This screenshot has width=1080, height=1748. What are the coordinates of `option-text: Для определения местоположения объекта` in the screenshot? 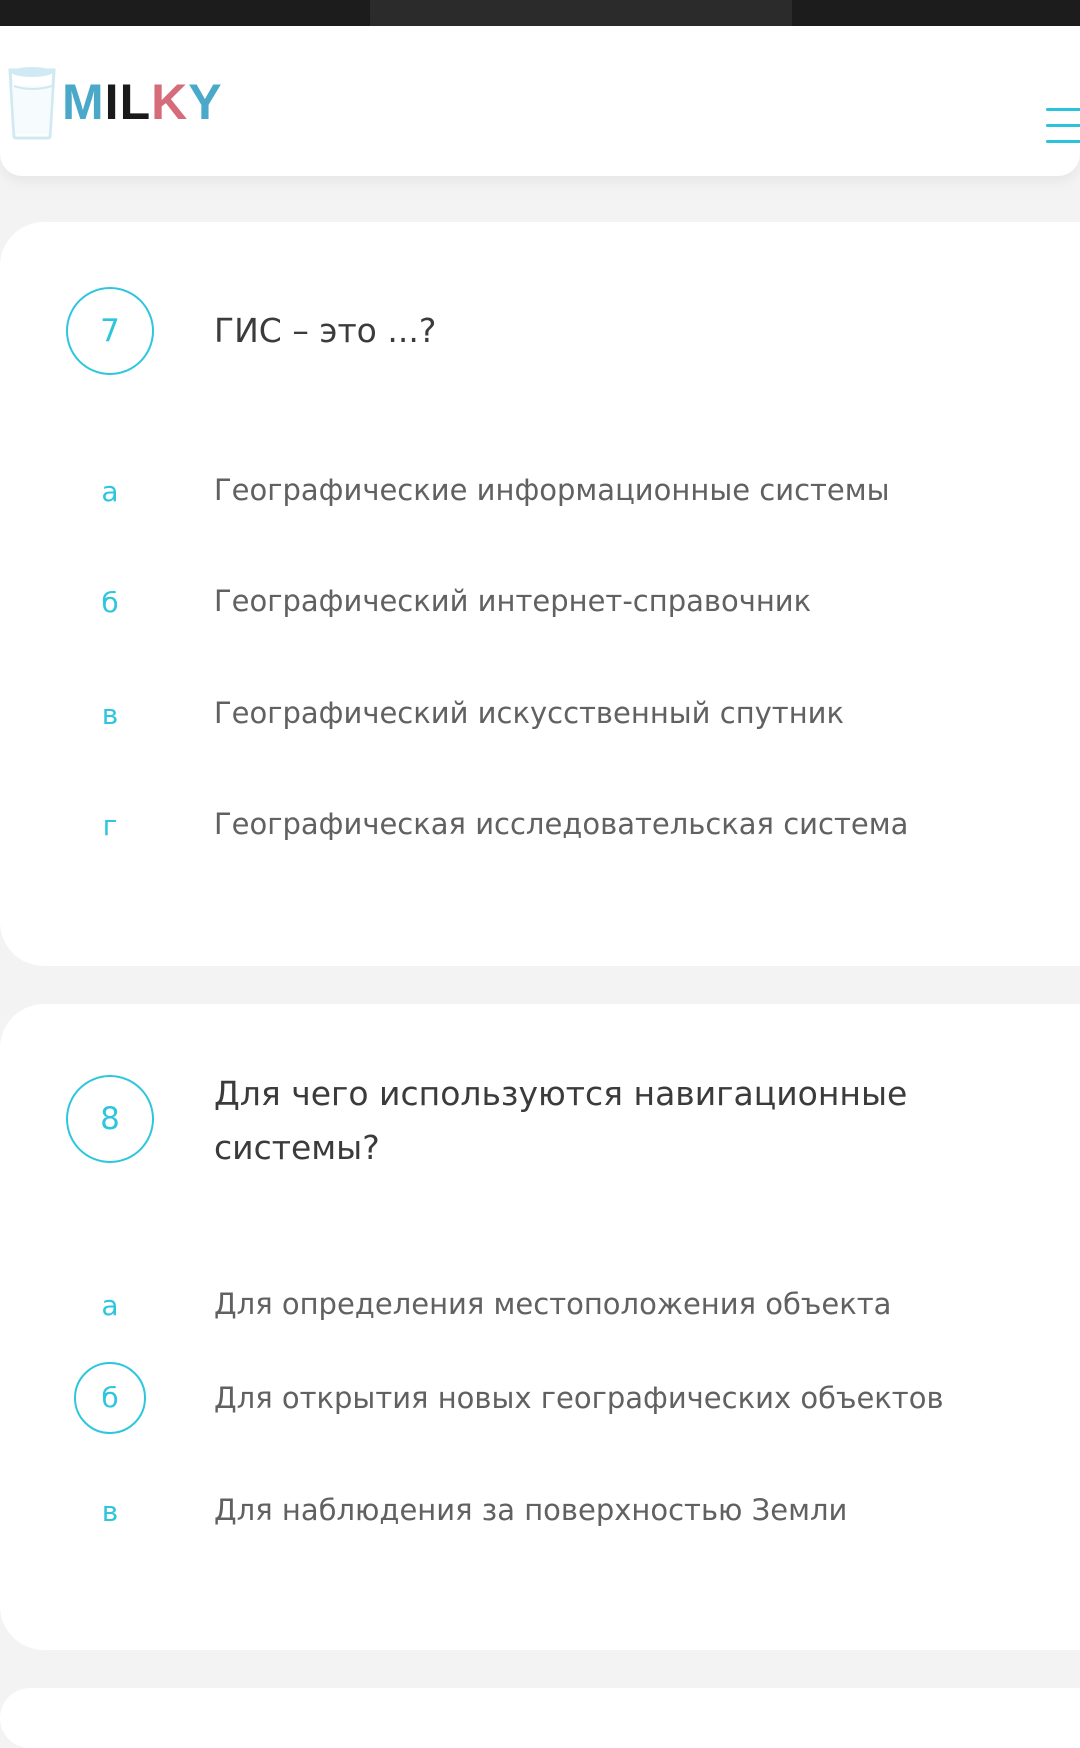 It's located at (553, 1304).